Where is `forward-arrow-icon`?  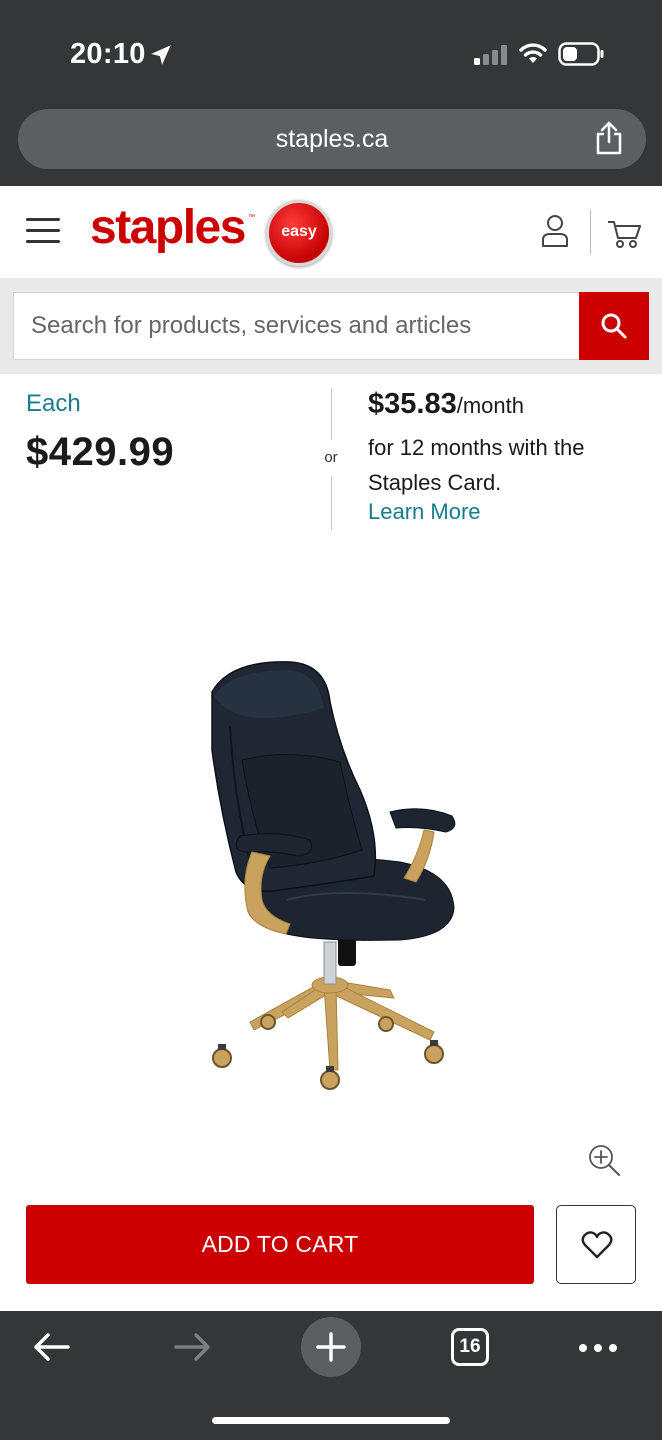
forward-arrow-icon is located at coordinates (192, 1347).